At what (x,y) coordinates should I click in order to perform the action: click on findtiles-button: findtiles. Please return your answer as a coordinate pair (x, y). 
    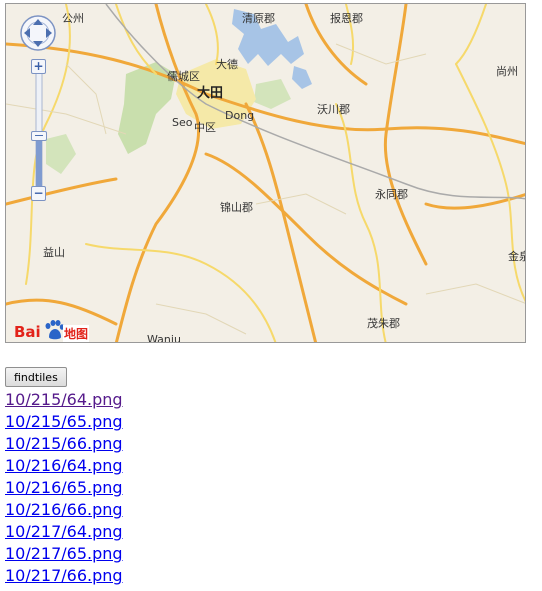
    Looking at the image, I should click on (36, 377).